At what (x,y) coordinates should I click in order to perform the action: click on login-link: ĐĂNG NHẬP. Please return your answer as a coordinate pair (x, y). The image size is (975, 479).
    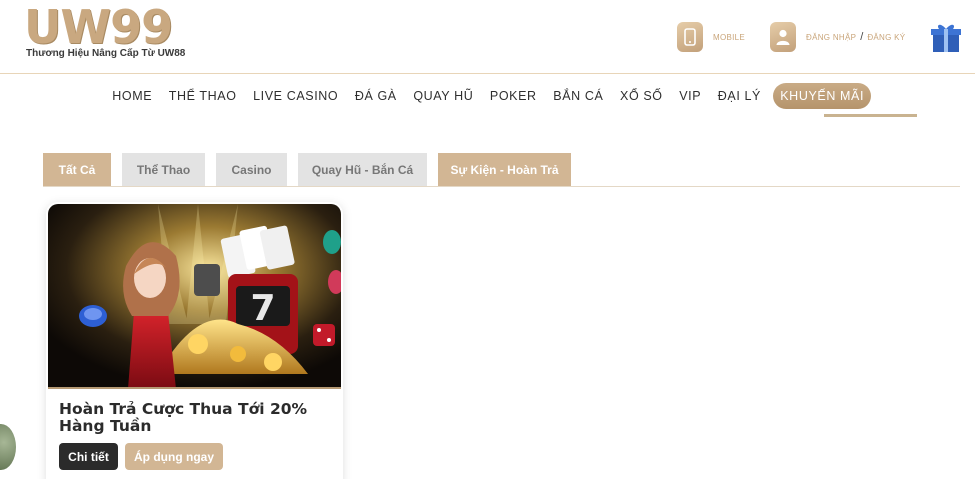
    Looking at the image, I should click on (831, 37).